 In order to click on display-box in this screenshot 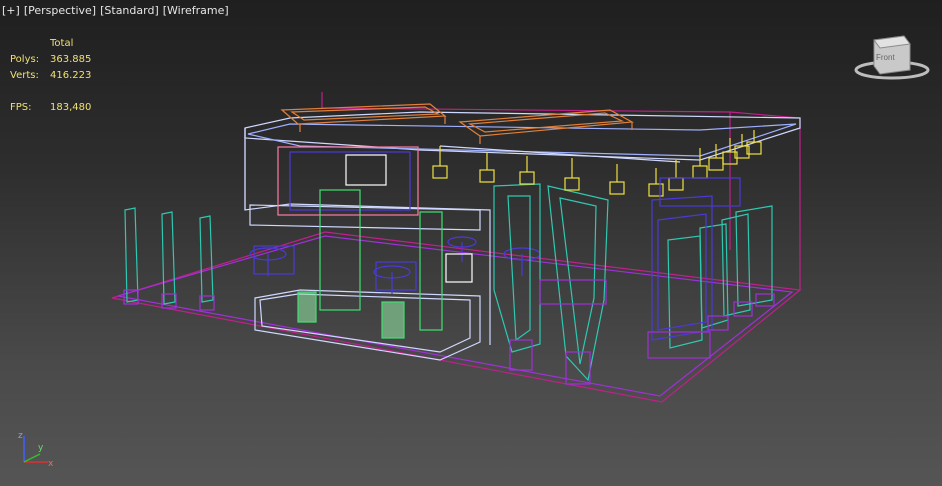, I will do `click(459, 268)`.